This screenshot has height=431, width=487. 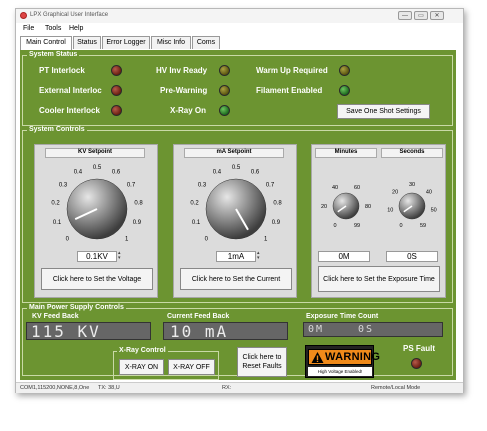 What do you see at coordinates (405, 15) in the screenshot?
I see `minimize-button: —` at bounding box center [405, 15].